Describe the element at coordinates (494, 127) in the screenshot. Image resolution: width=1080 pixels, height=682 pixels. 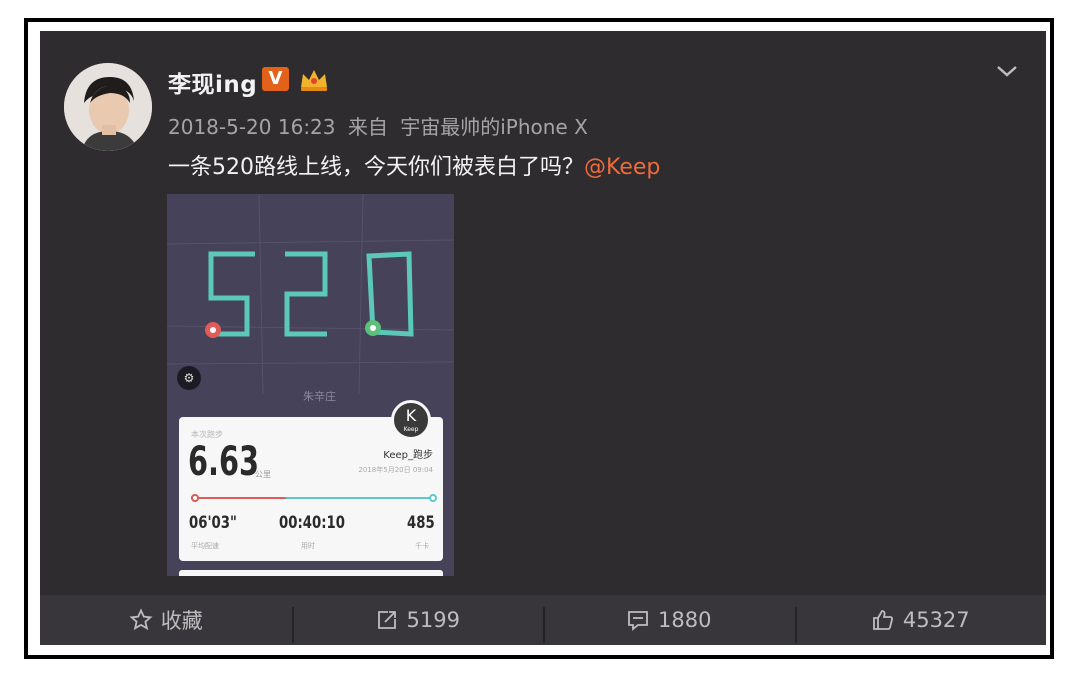
I see `source-device: 宇宙最帅的iPhone X` at that location.